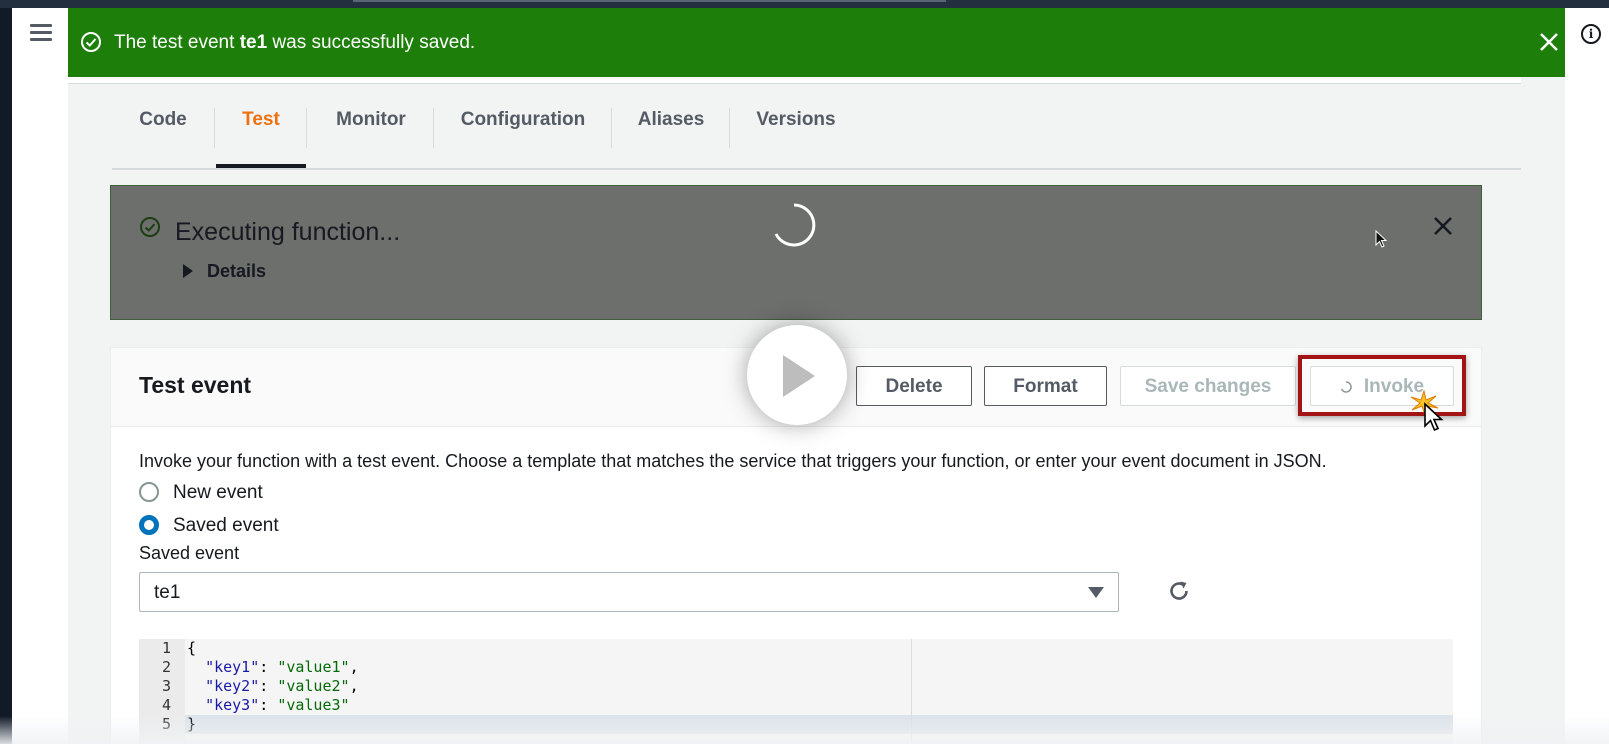 The height and width of the screenshot is (744, 1609). Describe the element at coordinates (795, 225) in the screenshot. I see `loading-spinner-icon` at that location.